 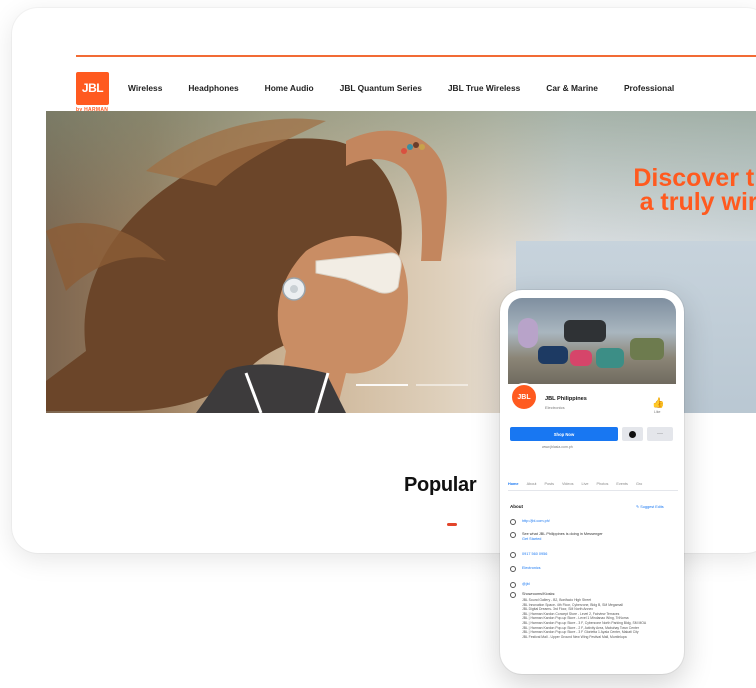 I want to click on tab-videos: Videos, so click(x=568, y=484).